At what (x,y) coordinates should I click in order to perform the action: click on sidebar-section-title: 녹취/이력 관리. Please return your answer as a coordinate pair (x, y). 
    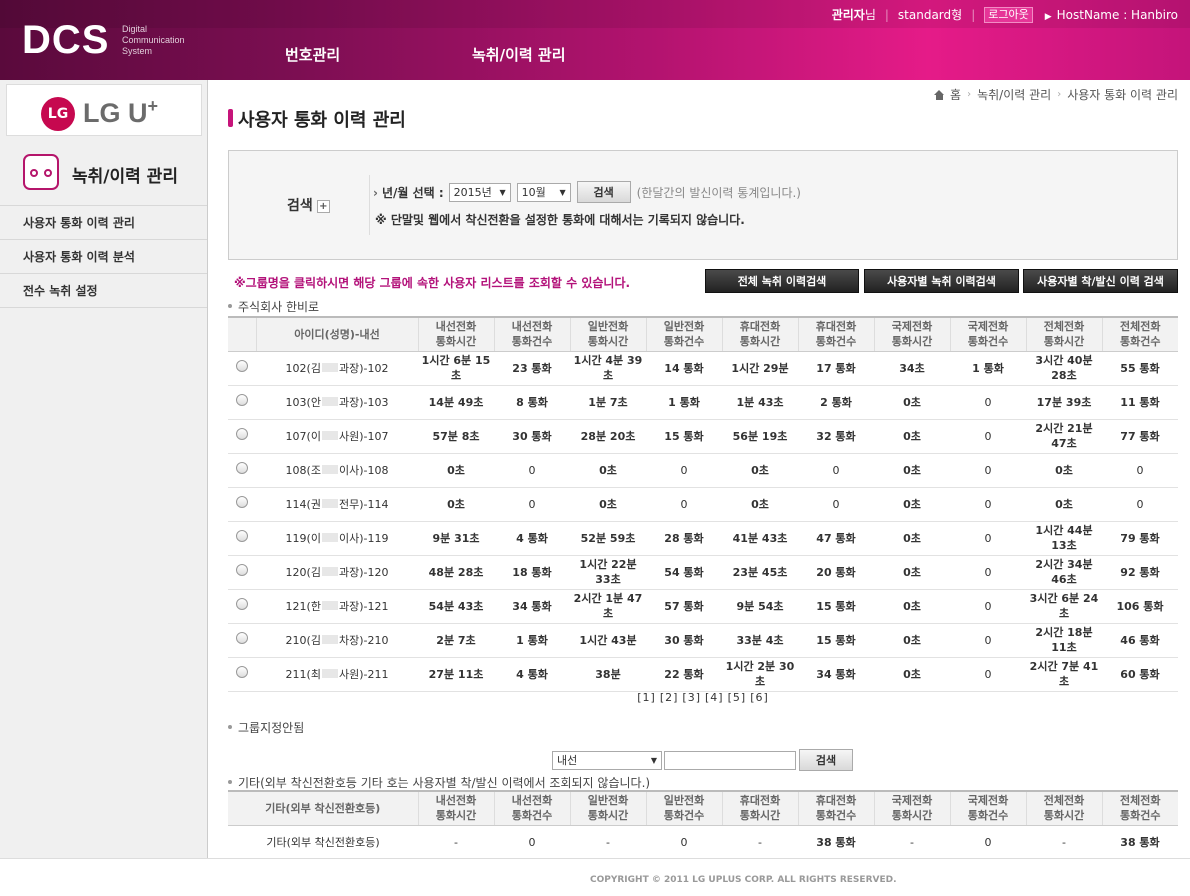
    Looking at the image, I should click on (103, 176).